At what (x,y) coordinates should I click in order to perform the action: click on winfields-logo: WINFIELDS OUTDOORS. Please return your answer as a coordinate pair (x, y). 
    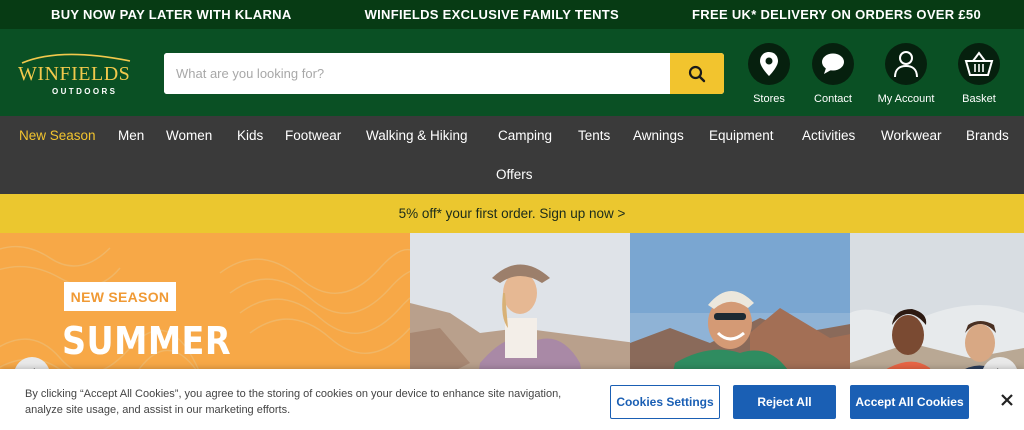
    Looking at the image, I should click on (76, 74).